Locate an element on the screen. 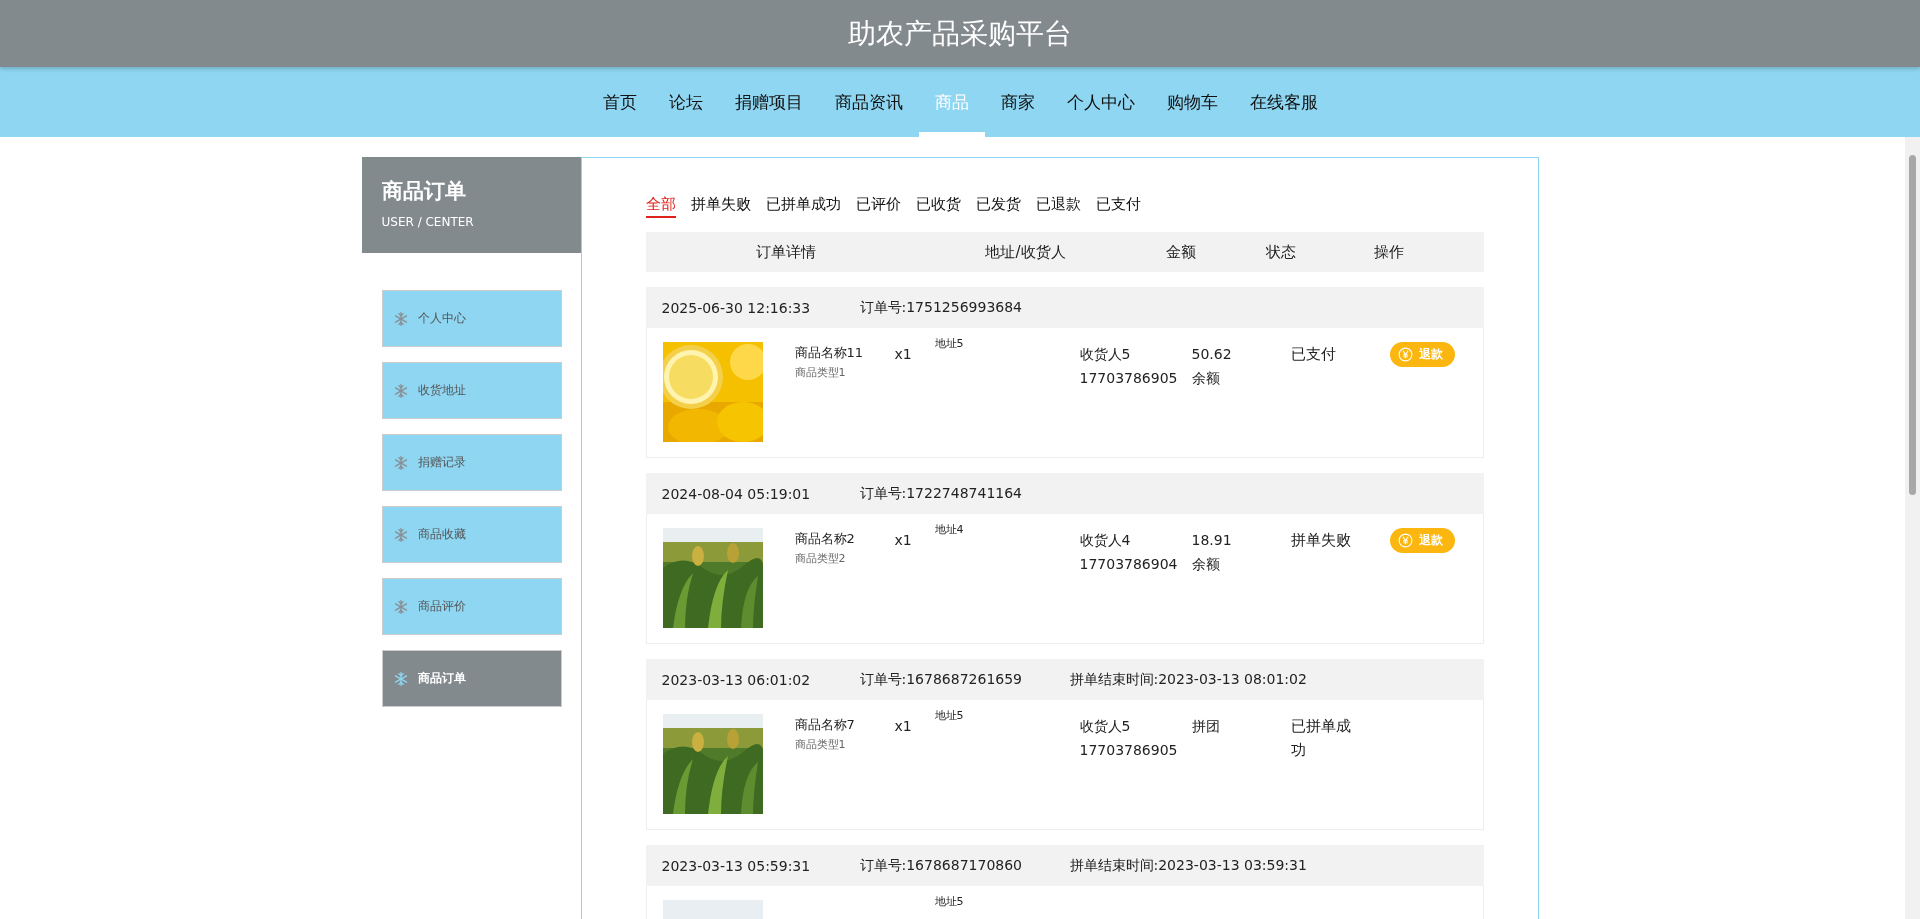  sidebar-item: 捐赠记录 is located at coordinates (471, 462).